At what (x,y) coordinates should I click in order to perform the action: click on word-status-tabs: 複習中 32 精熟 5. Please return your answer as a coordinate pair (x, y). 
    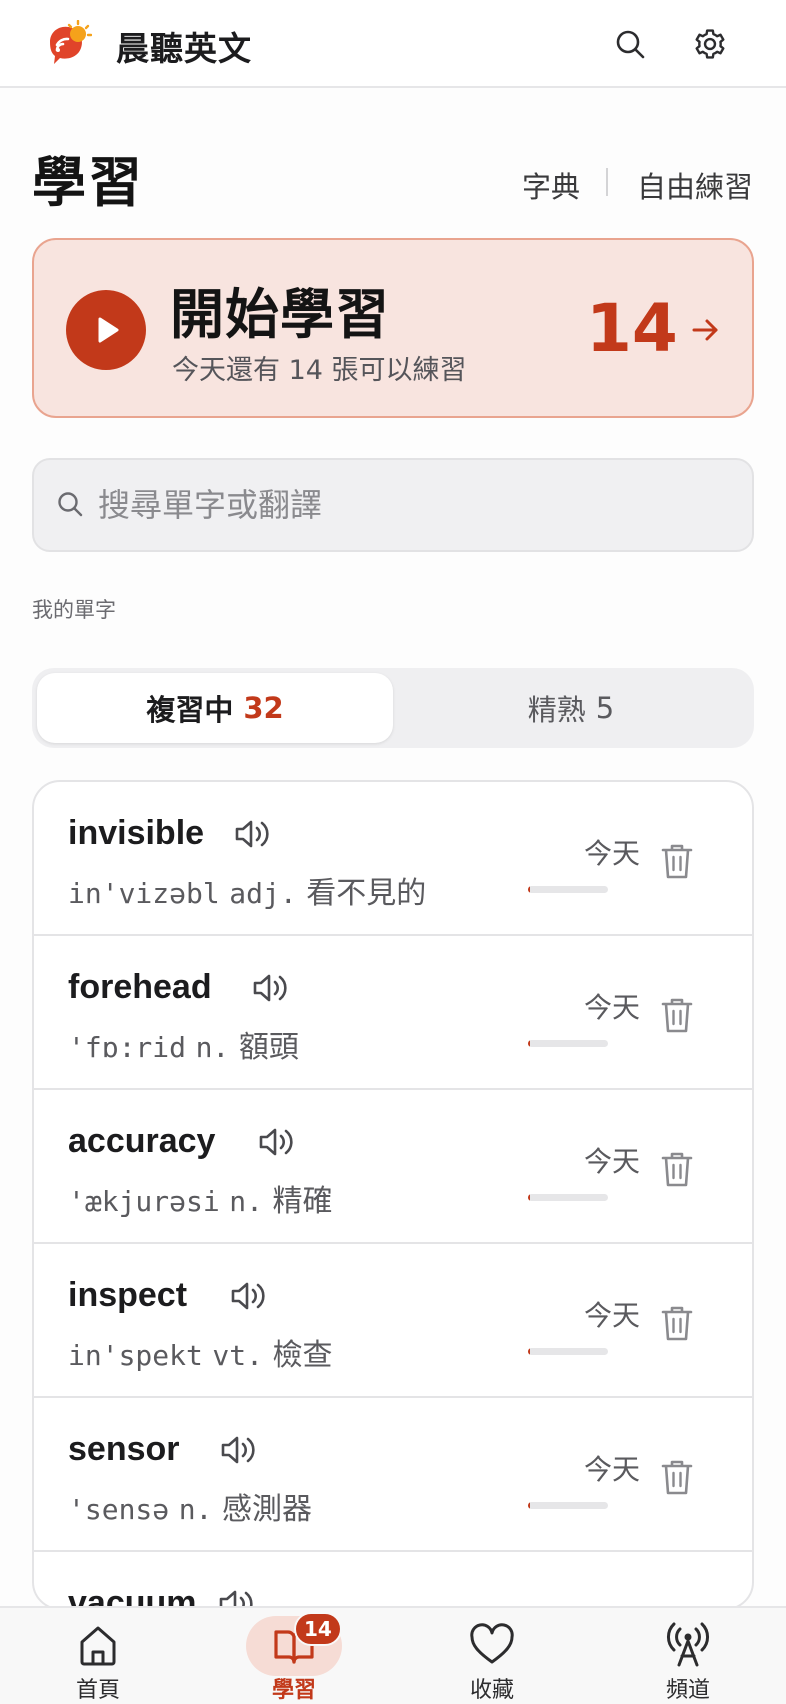
    Looking at the image, I should click on (393, 708).